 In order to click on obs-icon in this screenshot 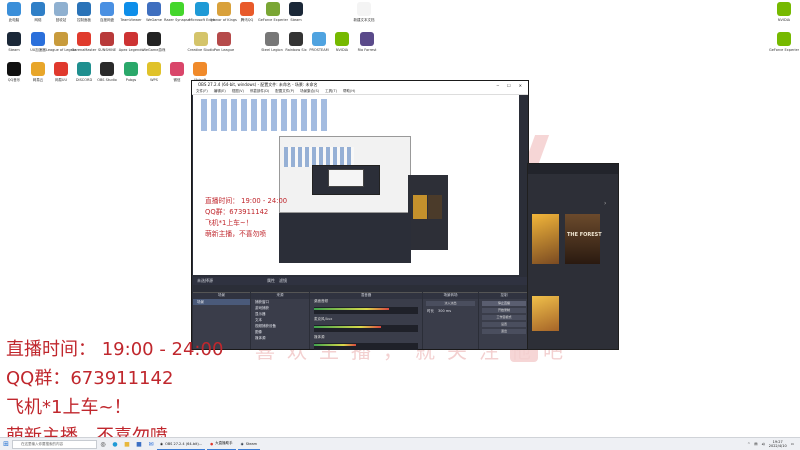, I will do `click(107, 69)`.